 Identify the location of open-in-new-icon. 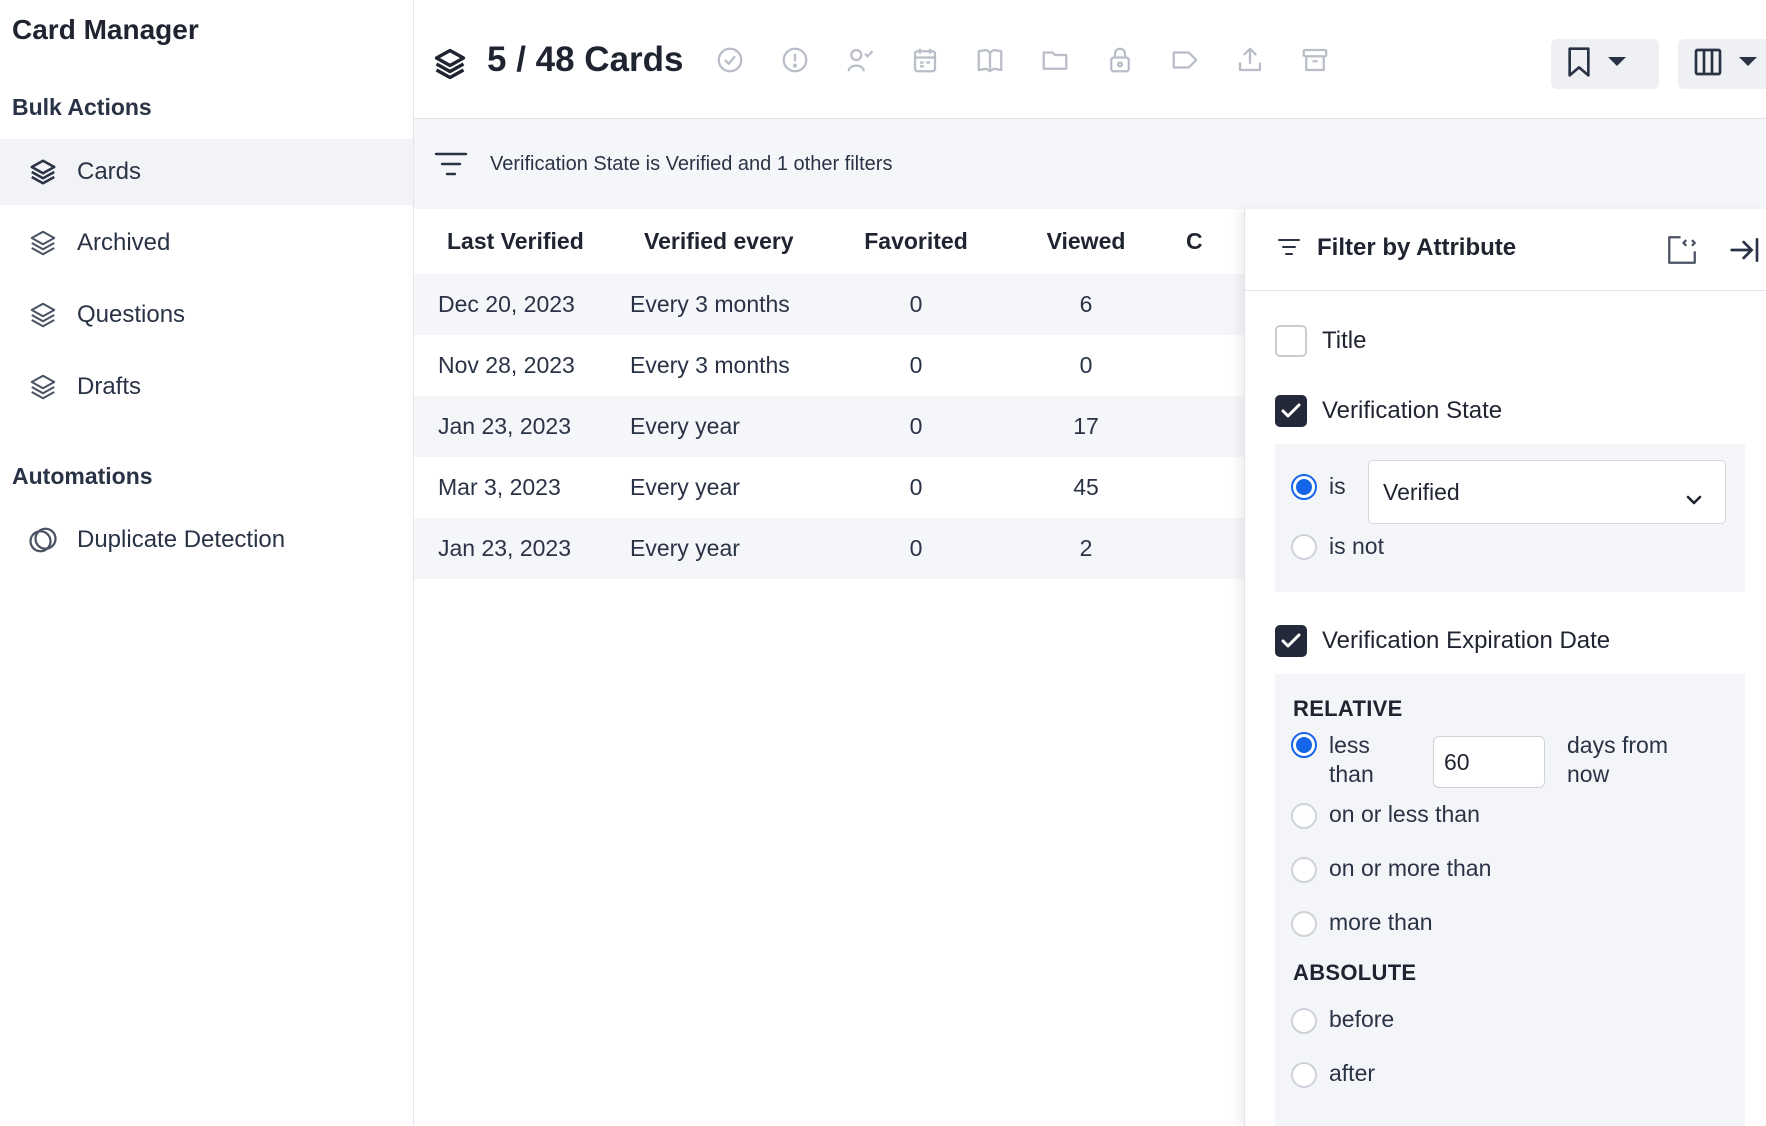
(1682, 252).